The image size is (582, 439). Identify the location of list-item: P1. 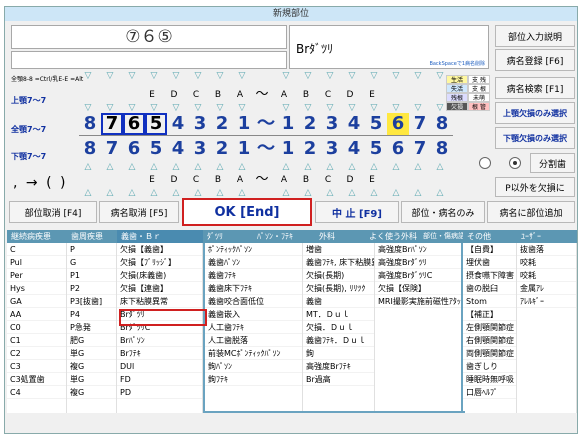
(91, 275).